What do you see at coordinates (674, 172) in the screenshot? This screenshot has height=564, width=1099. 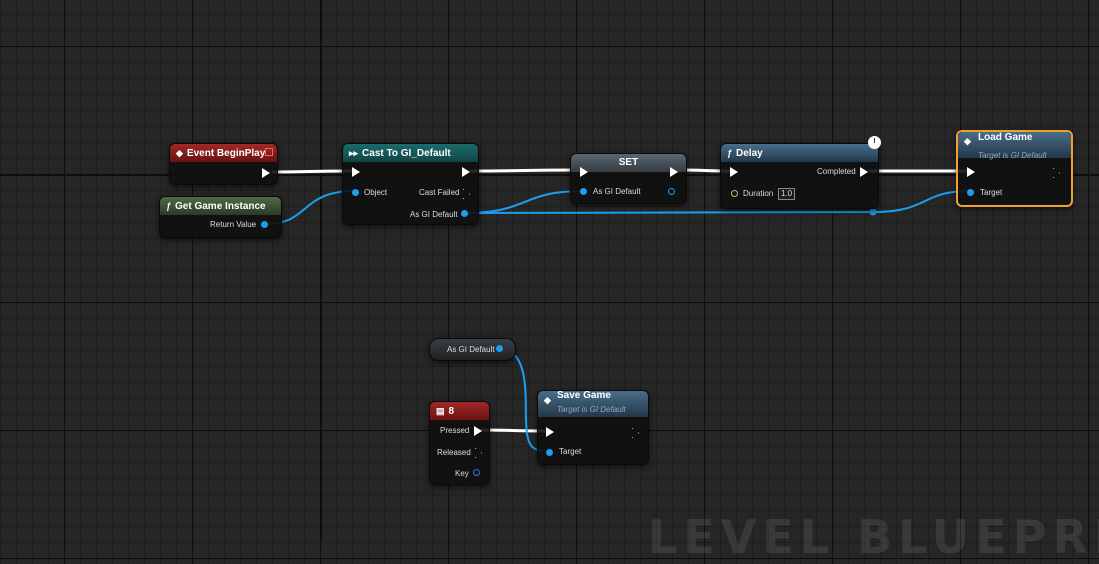 I see `set-exec-out` at bounding box center [674, 172].